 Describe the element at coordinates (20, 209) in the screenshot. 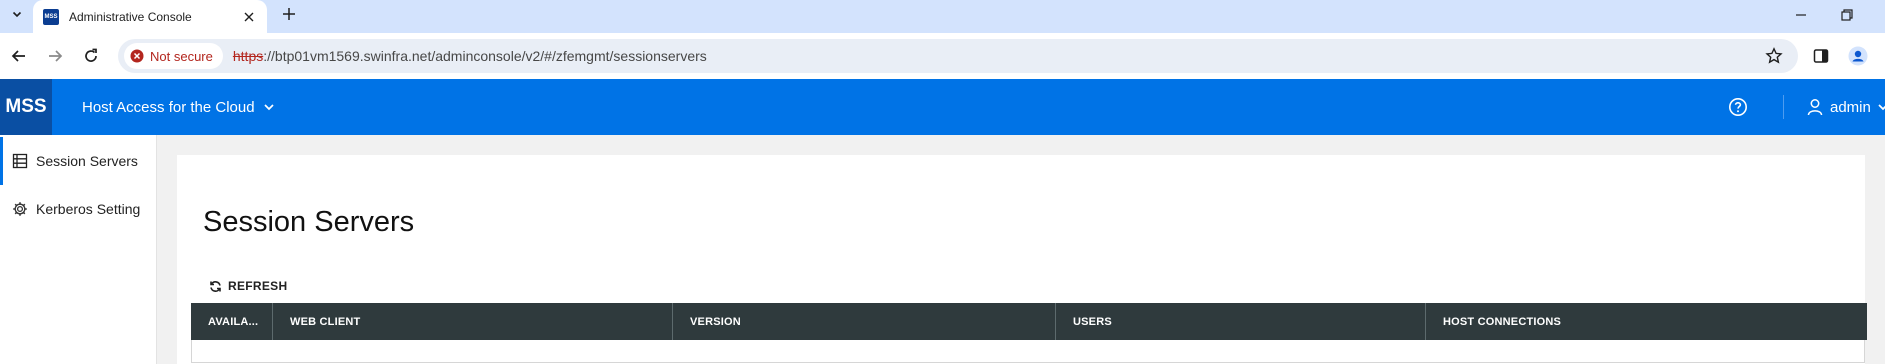

I see `gear-icon` at that location.